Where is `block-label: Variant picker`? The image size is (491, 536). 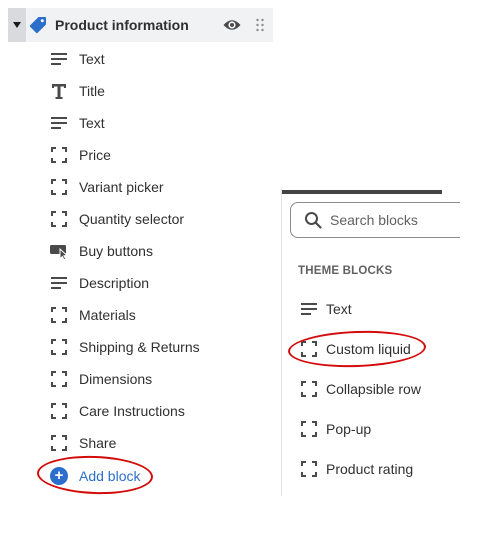
block-label: Variant picker is located at coordinates (121, 187).